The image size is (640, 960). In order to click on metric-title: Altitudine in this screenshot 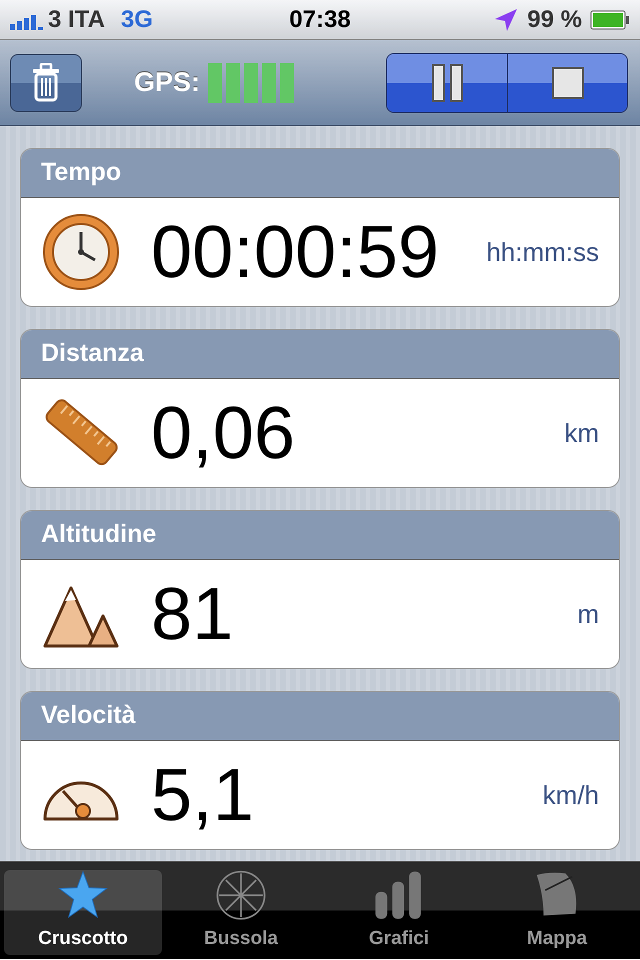, I will do `click(320, 535)`.